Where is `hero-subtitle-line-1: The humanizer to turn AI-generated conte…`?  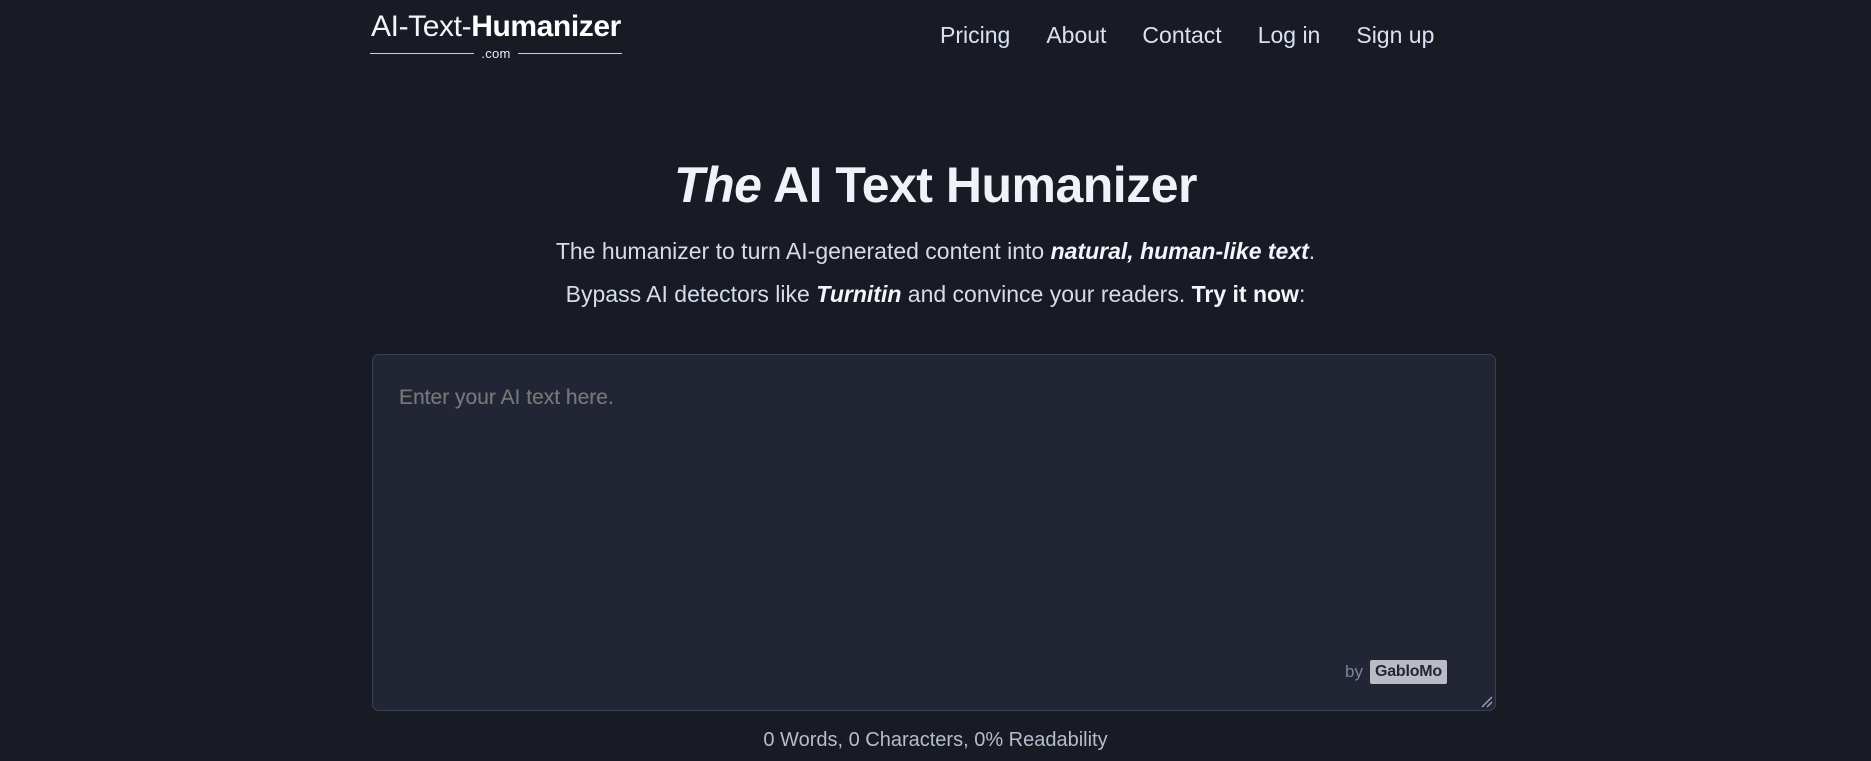
hero-subtitle-line-1: The humanizer to turn AI-generated conte… is located at coordinates (935, 251).